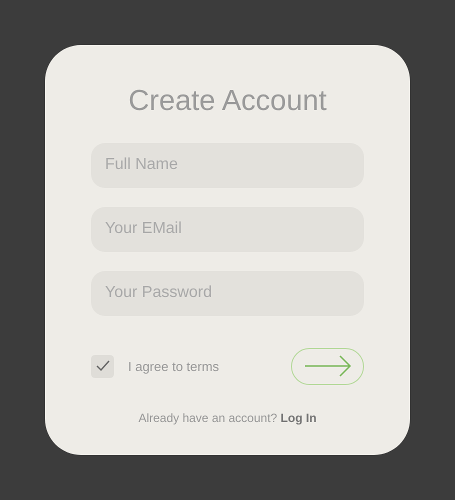 The image size is (455, 500). What do you see at coordinates (227, 229) in the screenshot?
I see `input-field: Your EMail` at bounding box center [227, 229].